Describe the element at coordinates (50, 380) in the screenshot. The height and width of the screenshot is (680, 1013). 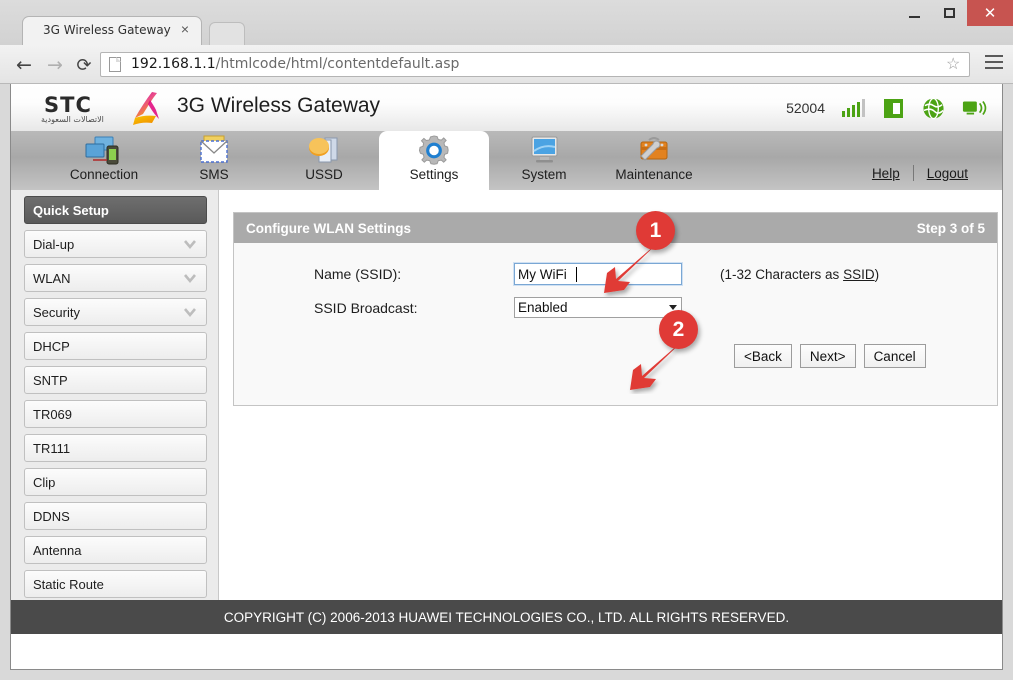
I see `sidebar-item-label: SNTP` at that location.